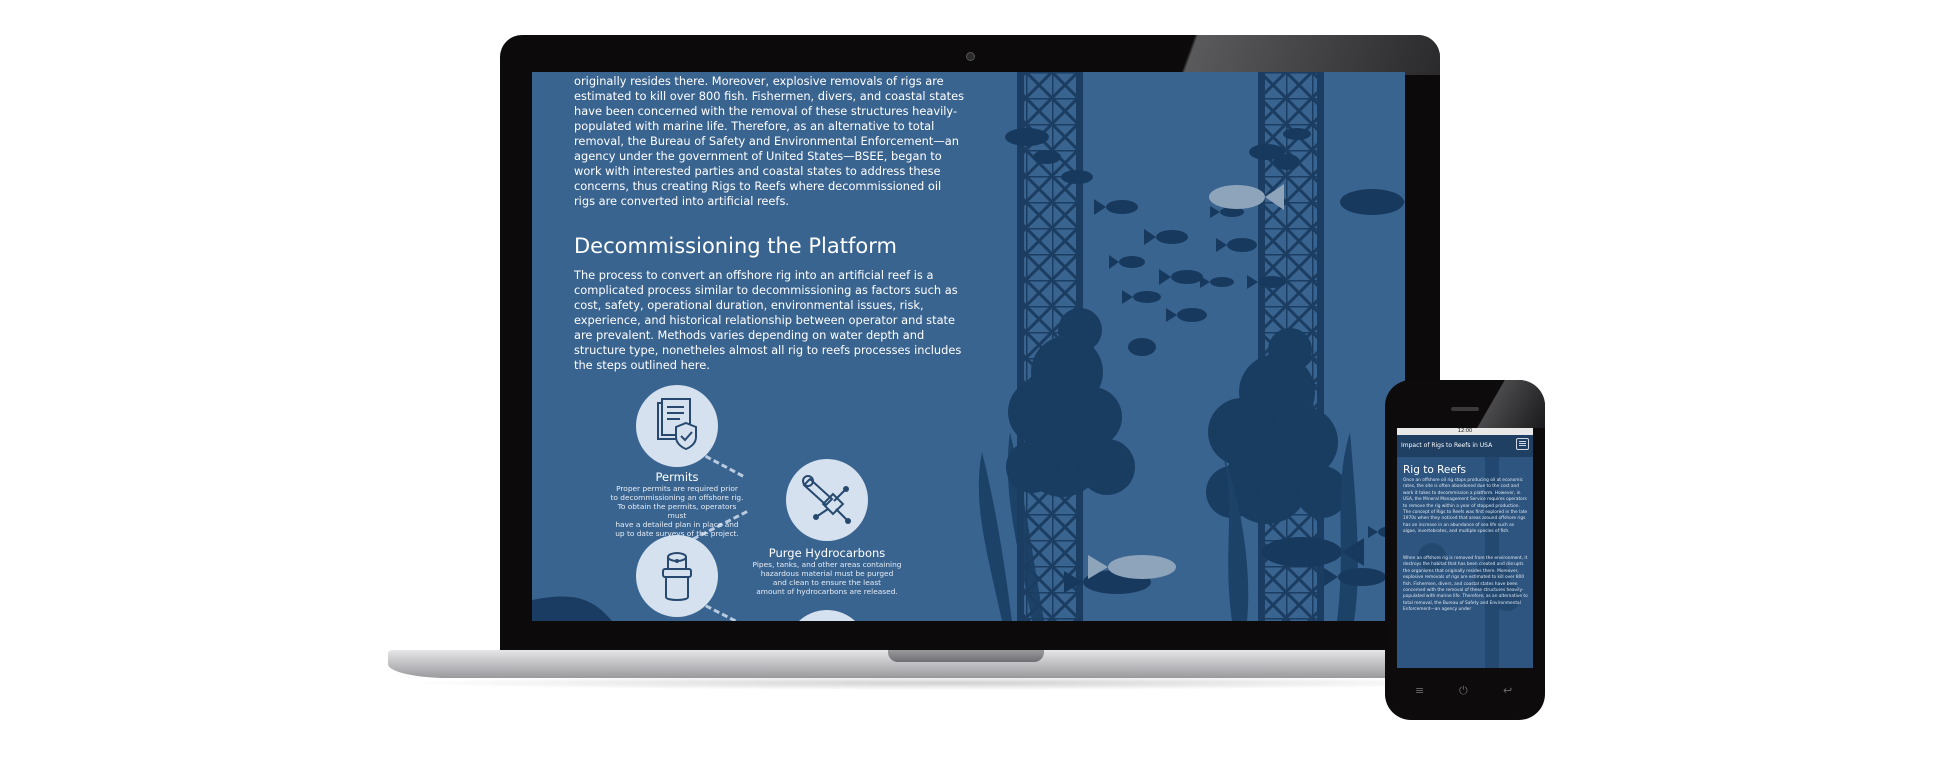 The height and width of the screenshot is (764, 1940). What do you see at coordinates (1277, 426) in the screenshot?
I see `coral-right` at bounding box center [1277, 426].